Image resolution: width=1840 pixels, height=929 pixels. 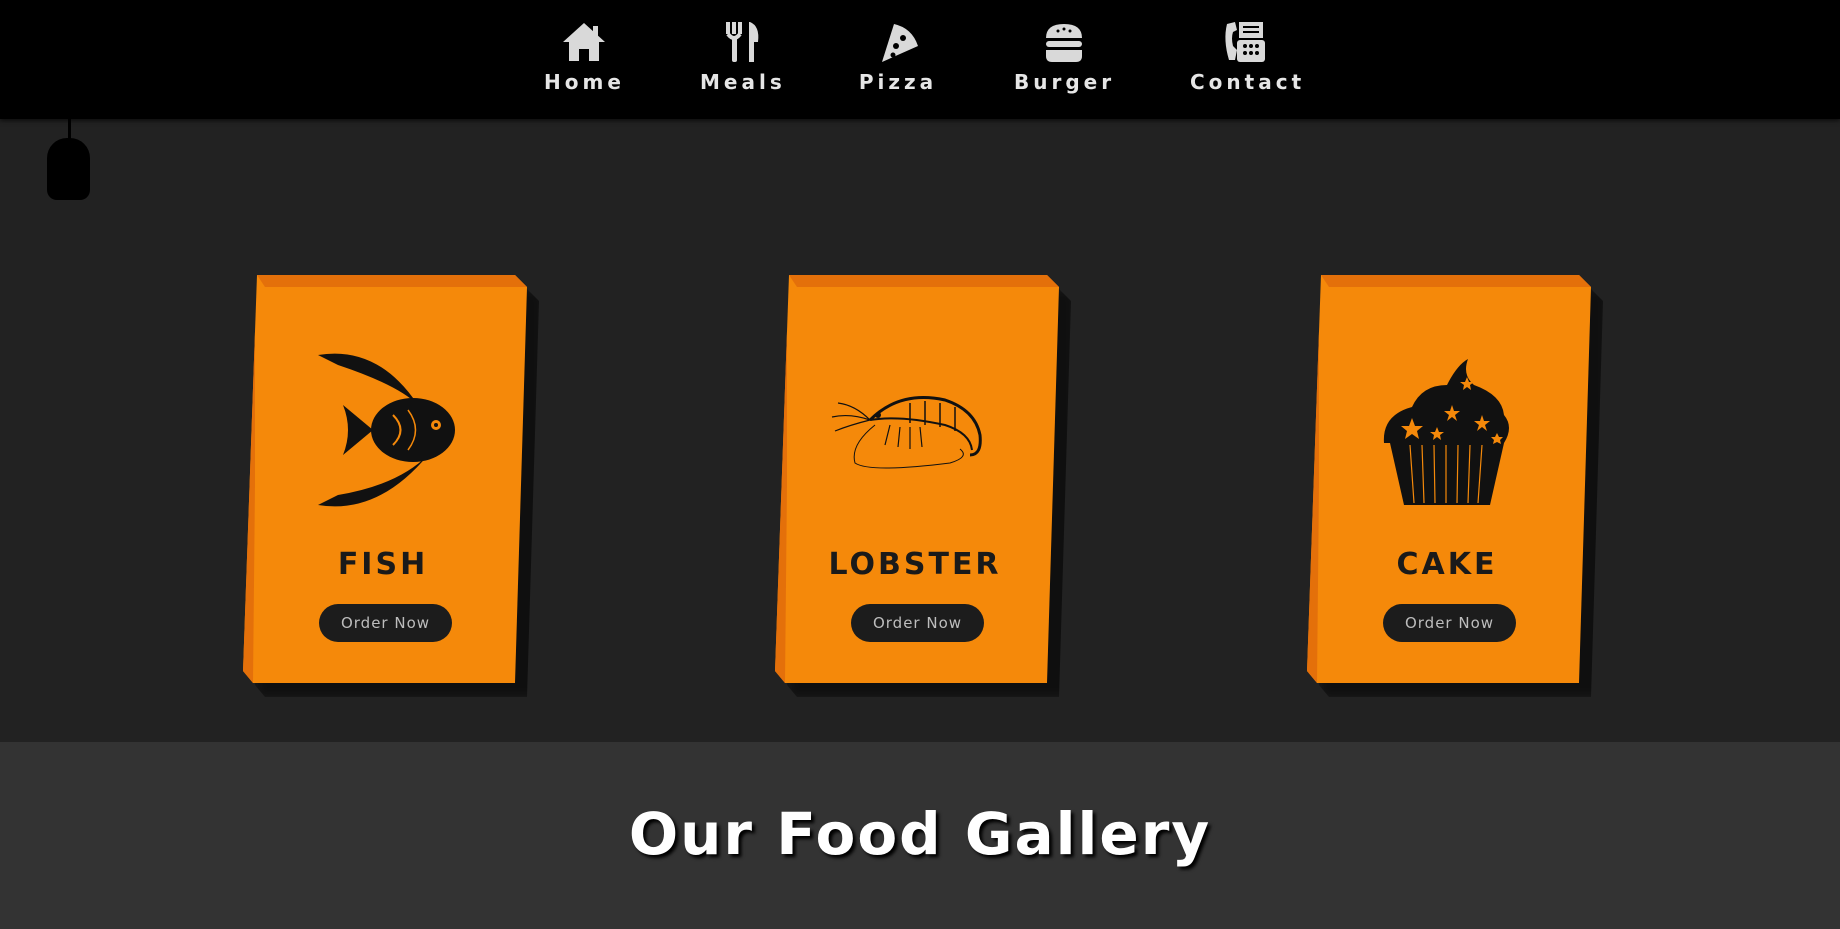 What do you see at coordinates (1447, 427) in the screenshot?
I see `cupcake-illustration` at bounding box center [1447, 427].